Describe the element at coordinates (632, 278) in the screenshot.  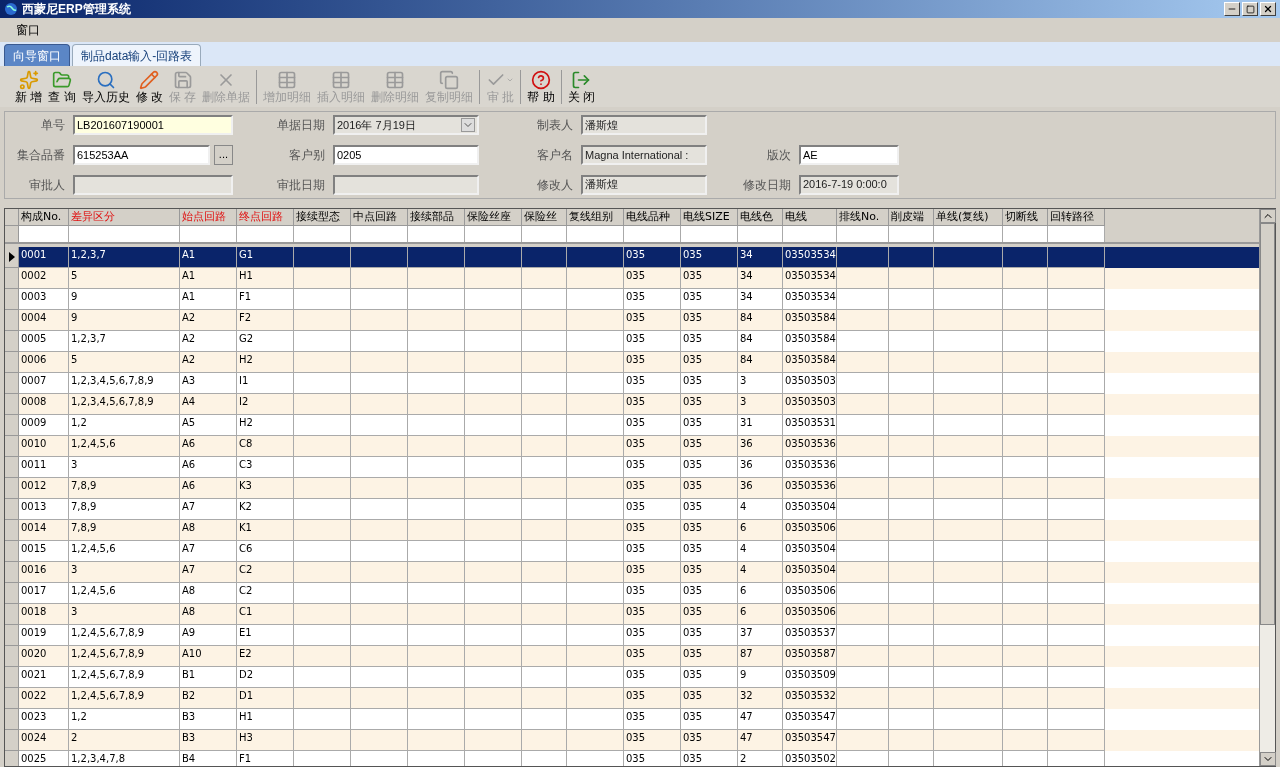
I see `table-row: 0002 5 A1 H1 035 035 34 03503534` at that location.